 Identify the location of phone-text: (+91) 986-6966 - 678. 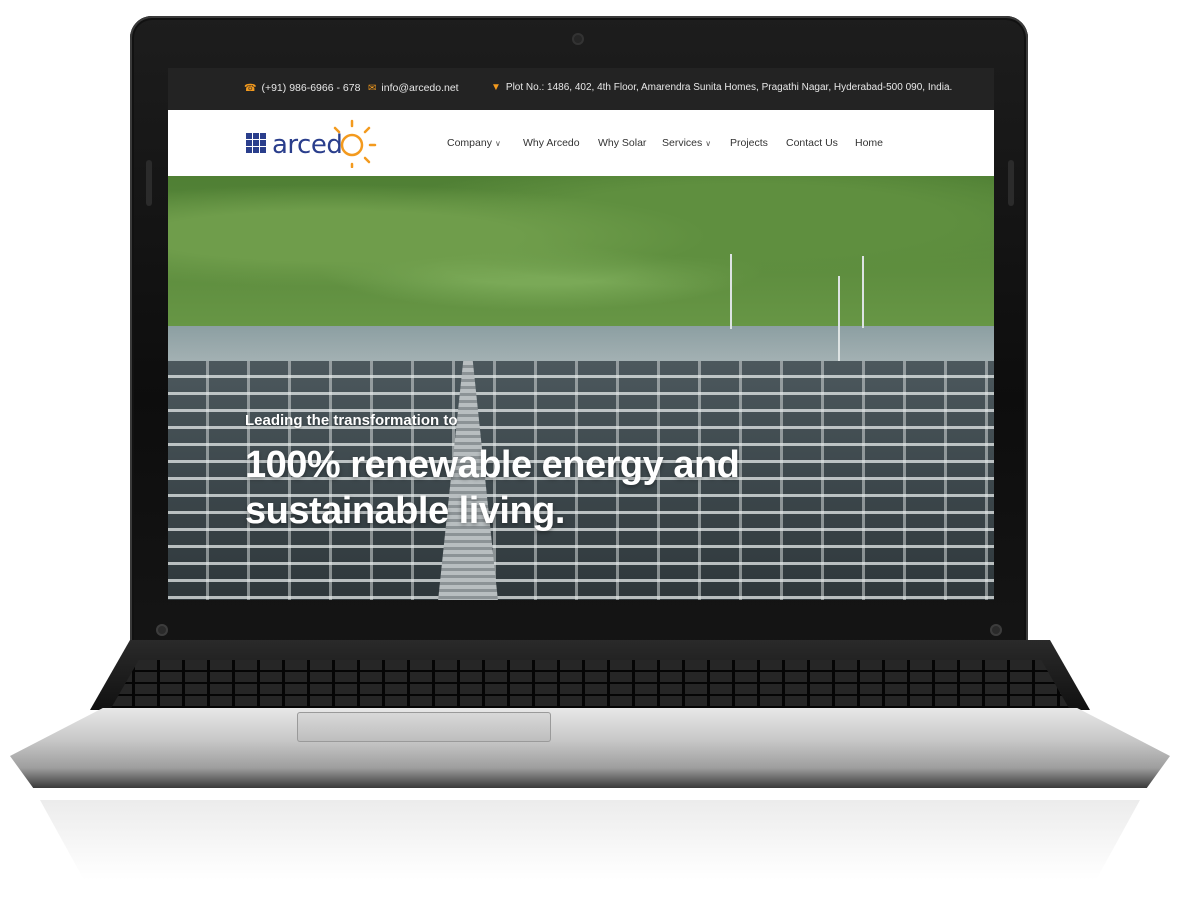
(311, 88).